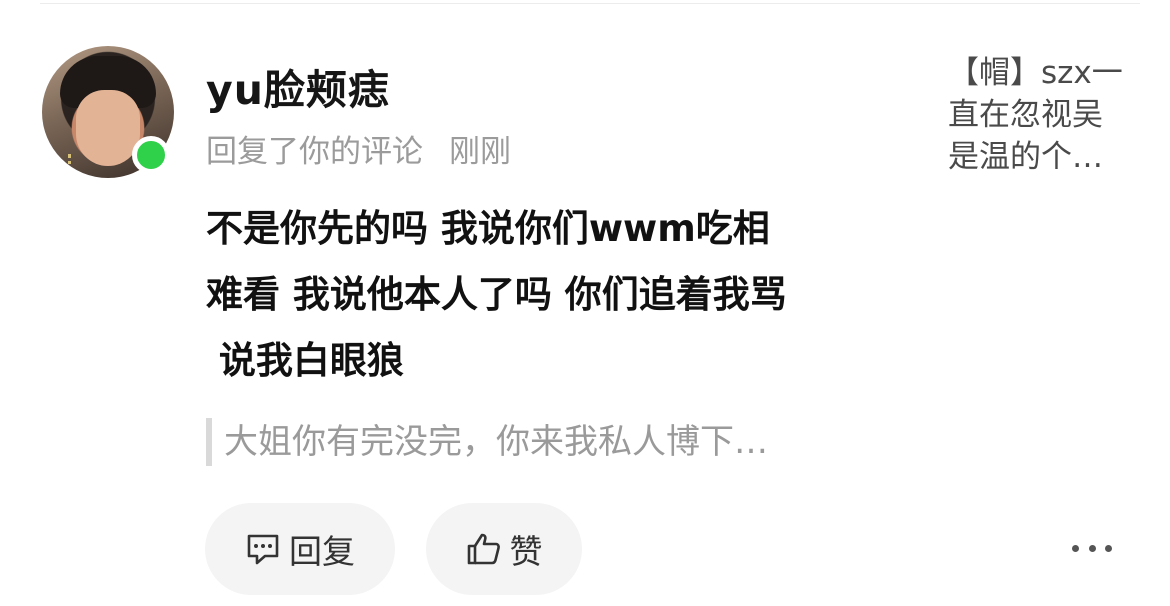 This screenshot has width=1170, height=606. Describe the element at coordinates (590, 3) in the screenshot. I see `top-divider` at that location.